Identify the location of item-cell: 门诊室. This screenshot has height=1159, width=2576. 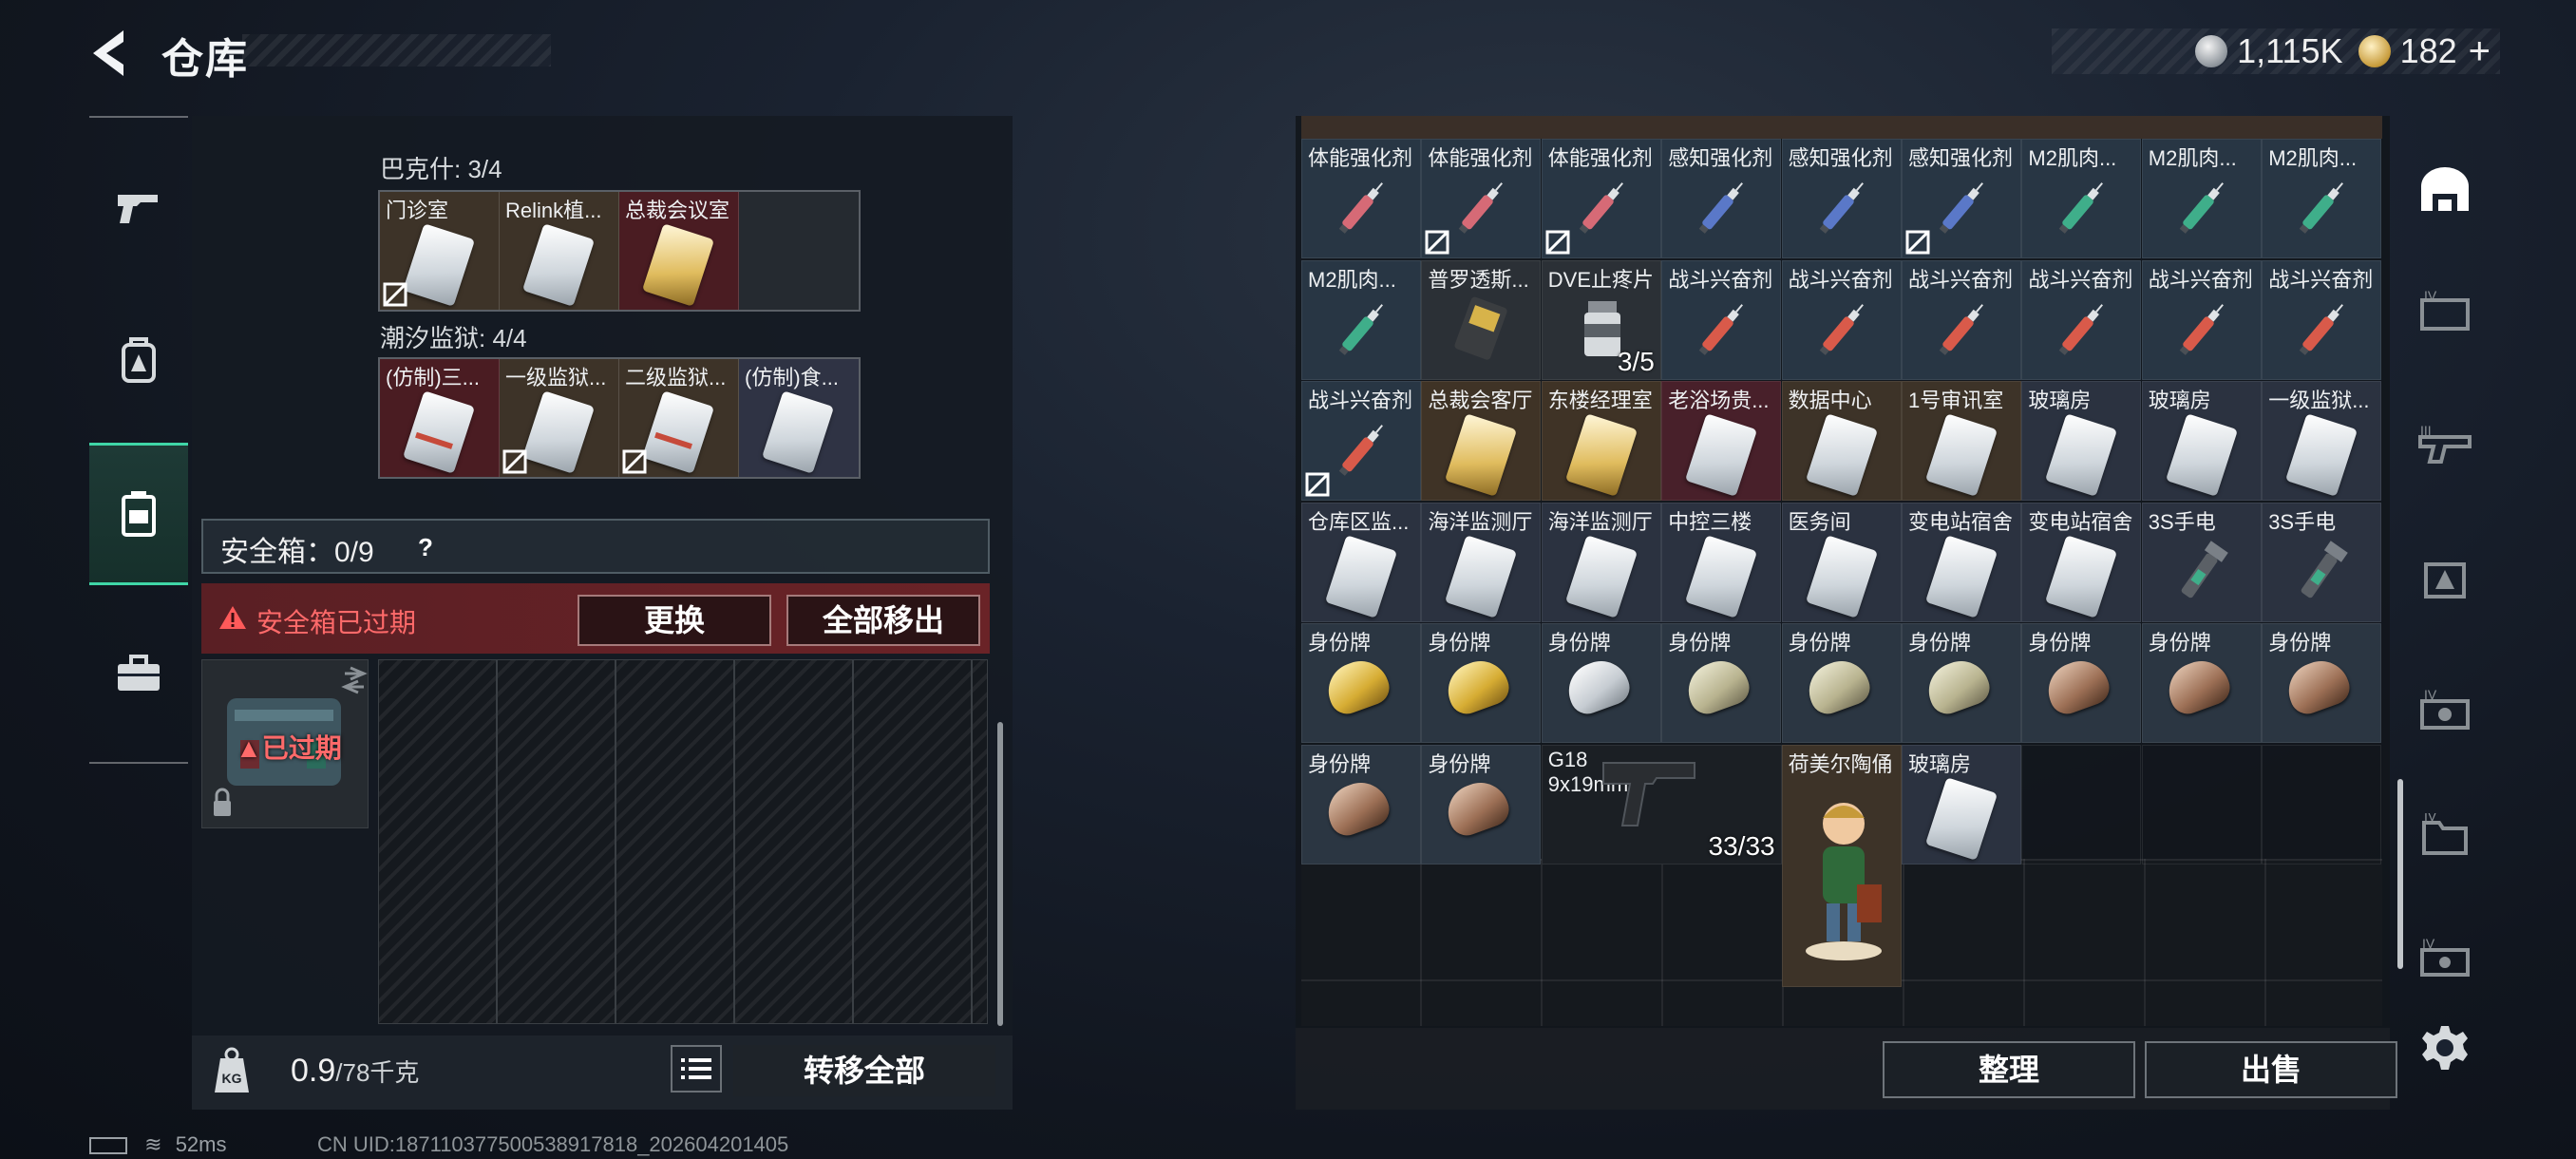
(440, 251).